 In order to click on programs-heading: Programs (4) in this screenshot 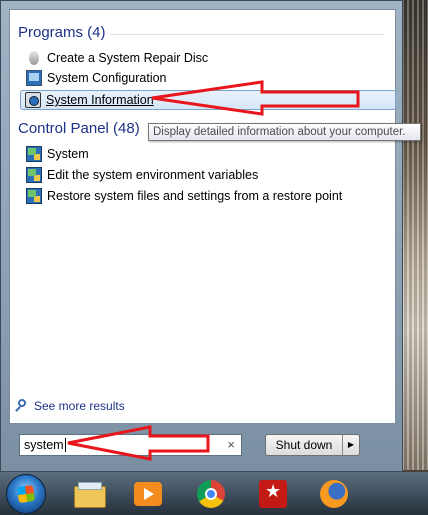, I will do `click(62, 32)`.